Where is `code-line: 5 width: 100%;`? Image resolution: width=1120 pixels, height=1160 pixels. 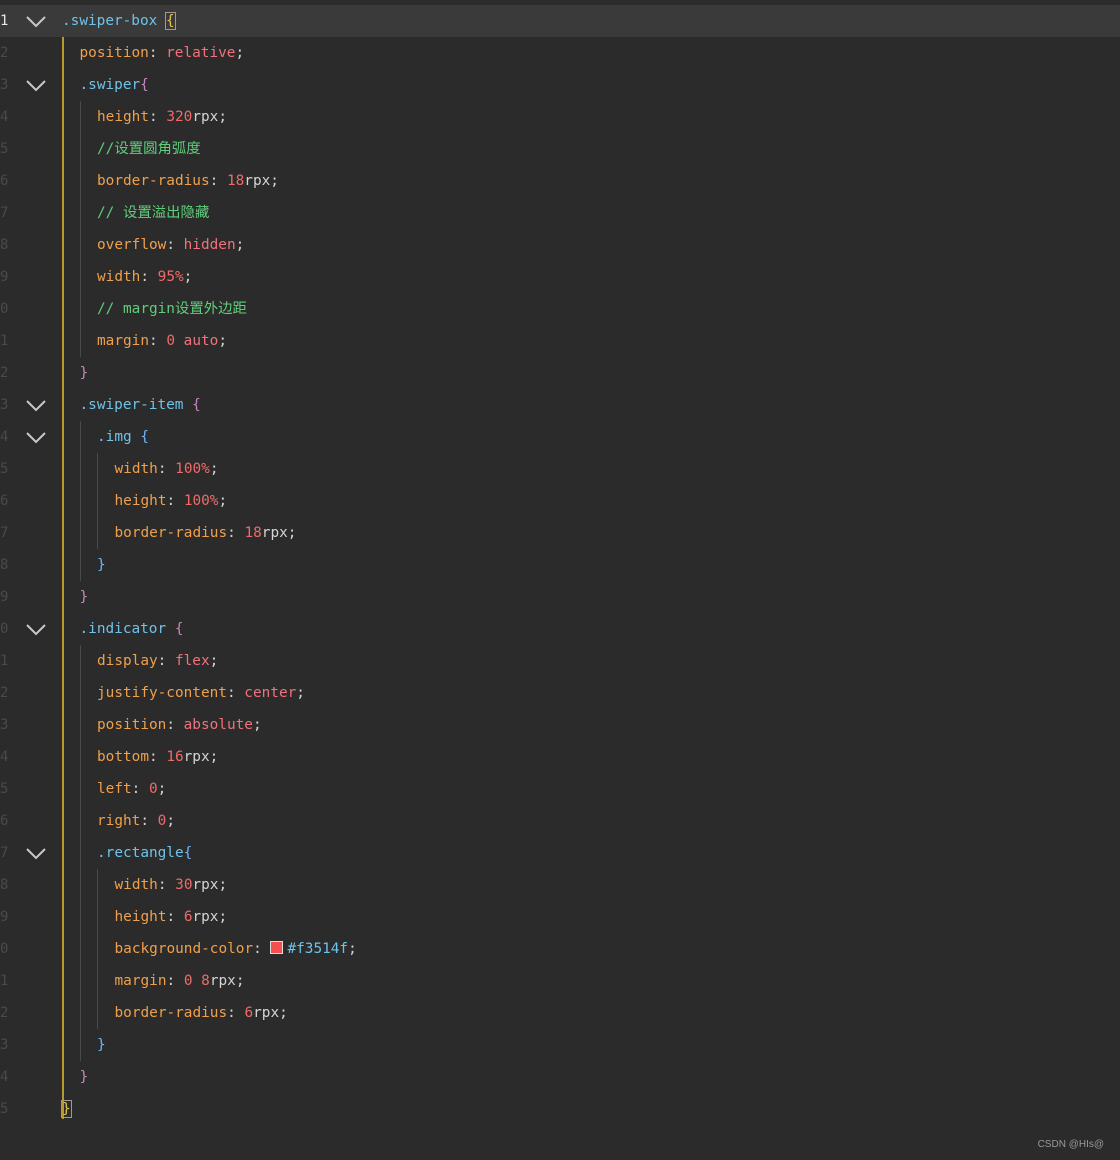 code-line: 5 width: 100%; is located at coordinates (560, 469).